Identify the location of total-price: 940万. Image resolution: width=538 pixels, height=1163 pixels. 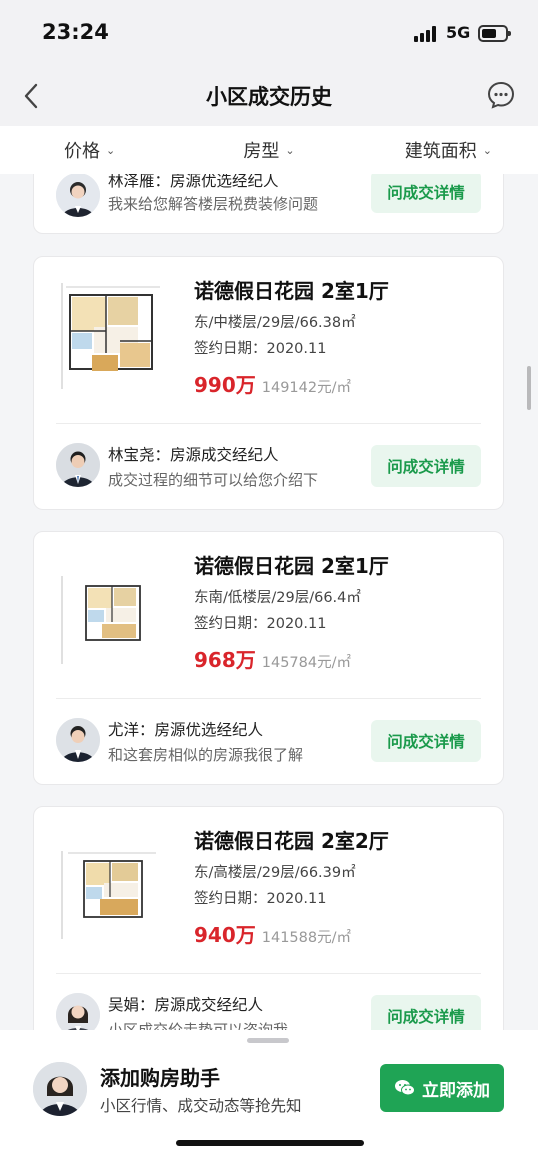
(225, 935).